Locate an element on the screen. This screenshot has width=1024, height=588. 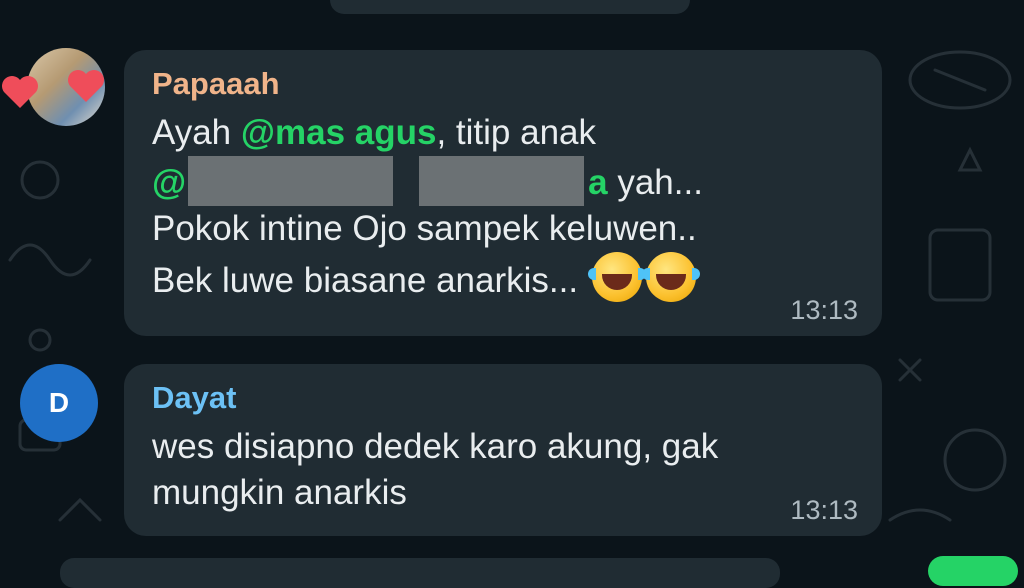
message-line: Ayah @mas agus, titip anak is located at coordinates (503, 133).